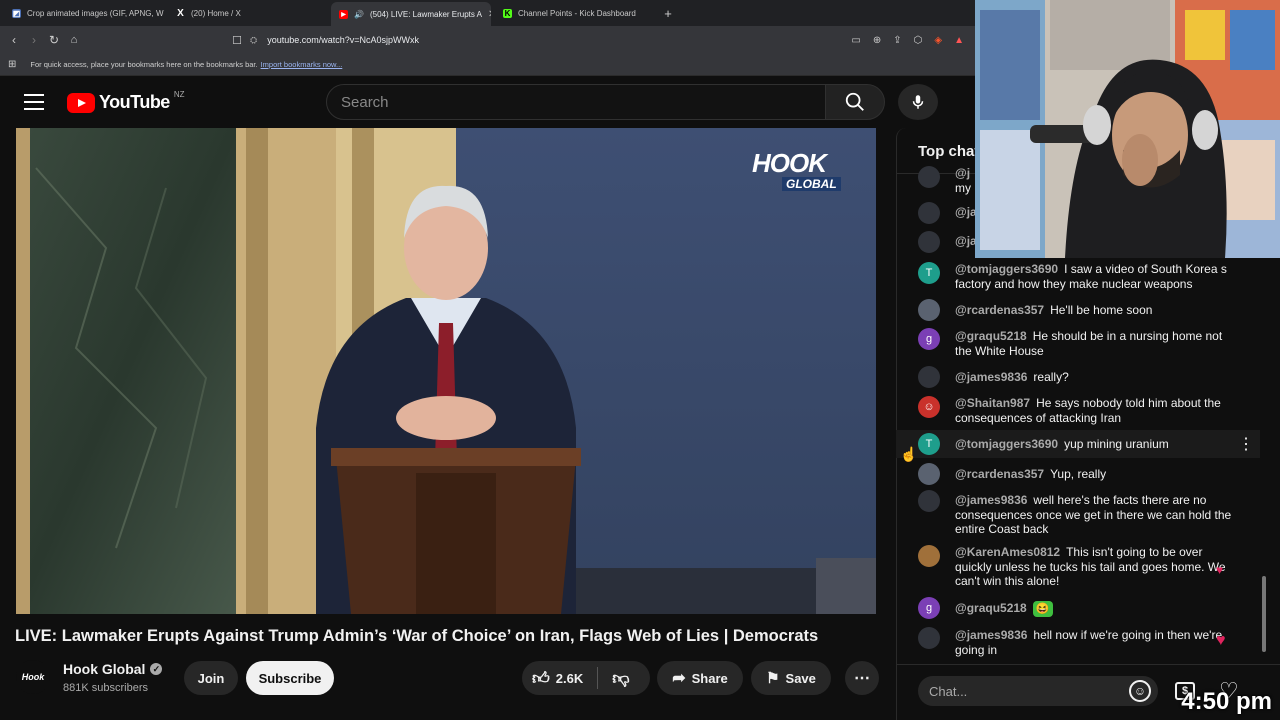 Image resolution: width=1280 pixels, height=720 pixels. I want to click on zoom-icon: ⊕, so click(877, 40).